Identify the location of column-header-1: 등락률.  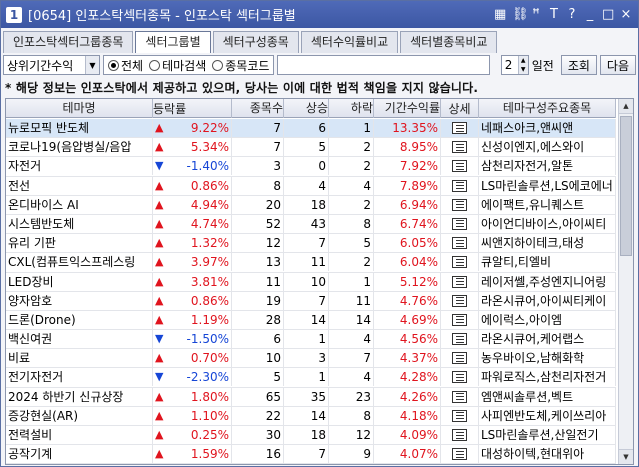
(192, 108).